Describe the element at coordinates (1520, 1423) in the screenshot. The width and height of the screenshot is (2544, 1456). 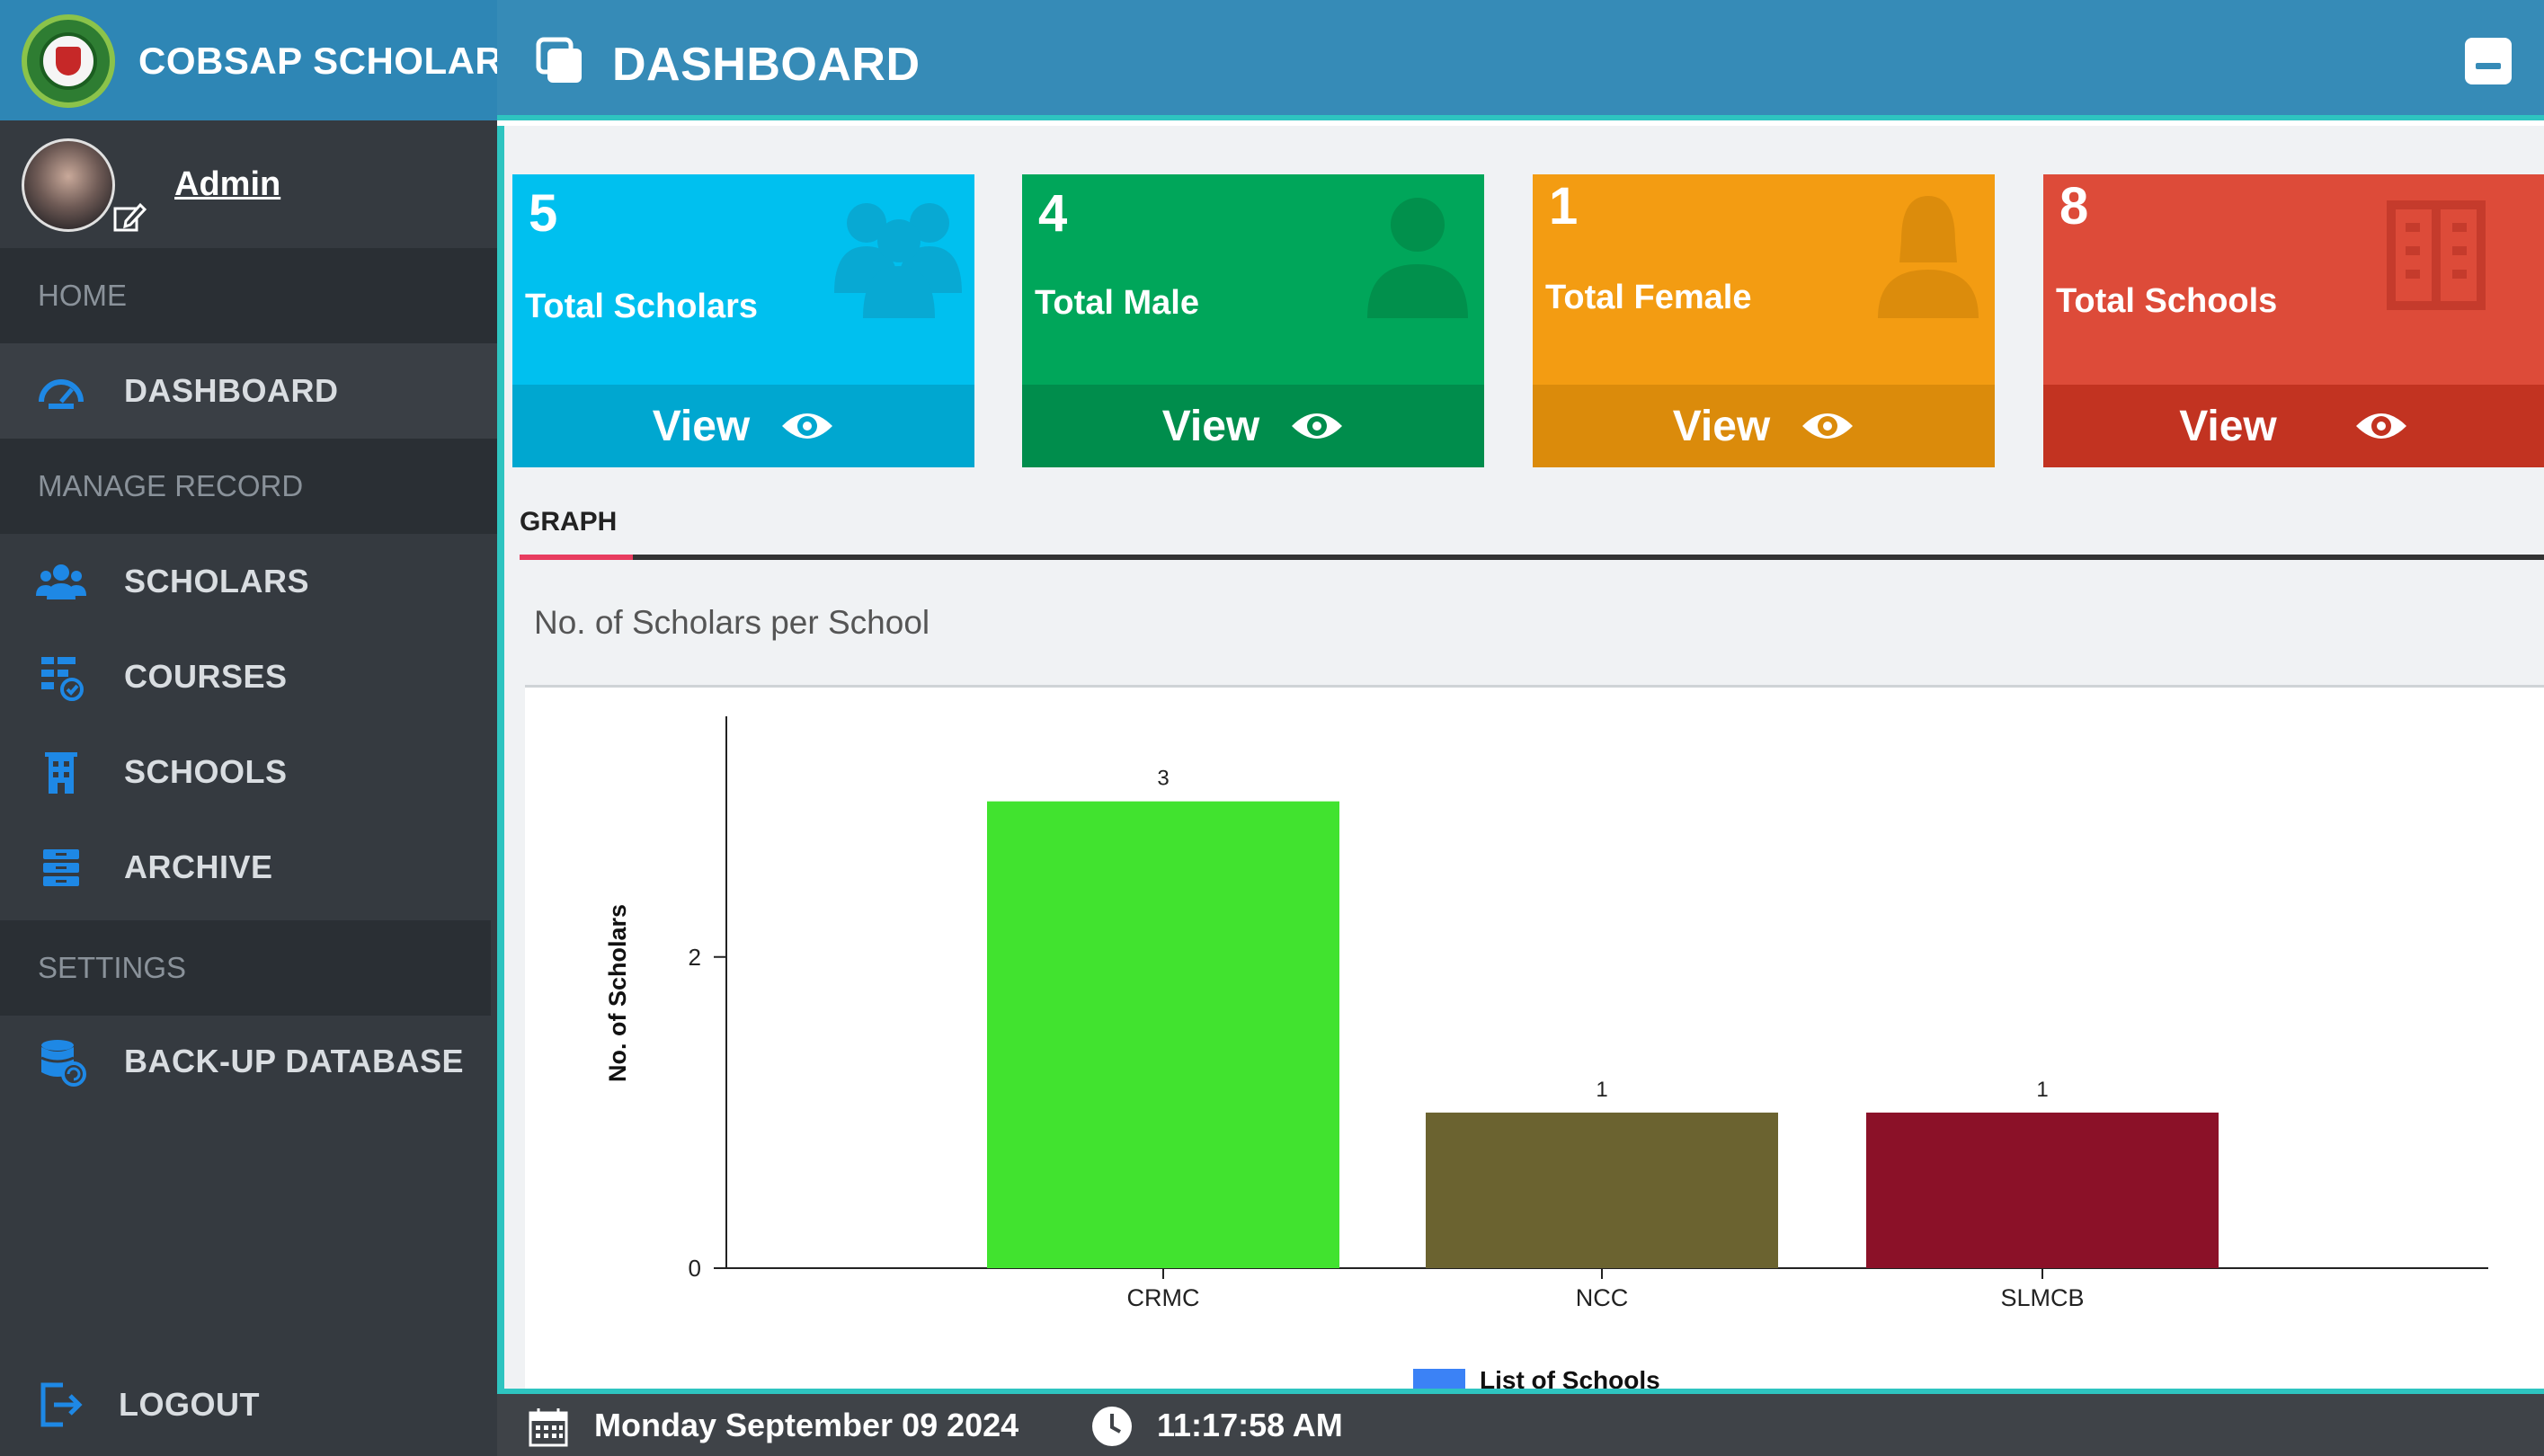
I see `status-bar: Monday September 09 2024 11:17:58 AM` at that location.